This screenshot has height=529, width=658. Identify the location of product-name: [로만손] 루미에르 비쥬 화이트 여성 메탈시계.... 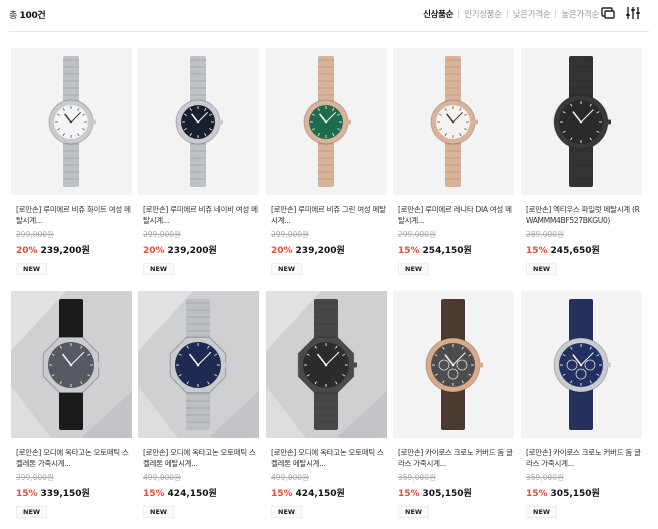
(71, 215).